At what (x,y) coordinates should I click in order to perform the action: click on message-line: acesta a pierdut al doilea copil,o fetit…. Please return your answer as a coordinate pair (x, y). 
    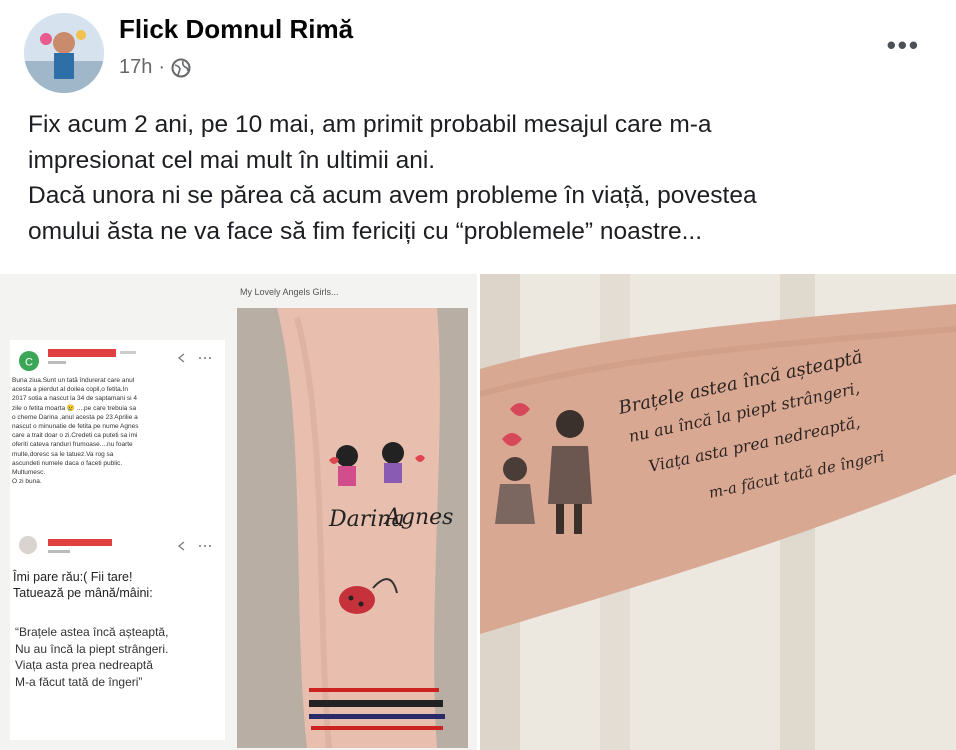
    Looking at the image, I should click on (70, 390).